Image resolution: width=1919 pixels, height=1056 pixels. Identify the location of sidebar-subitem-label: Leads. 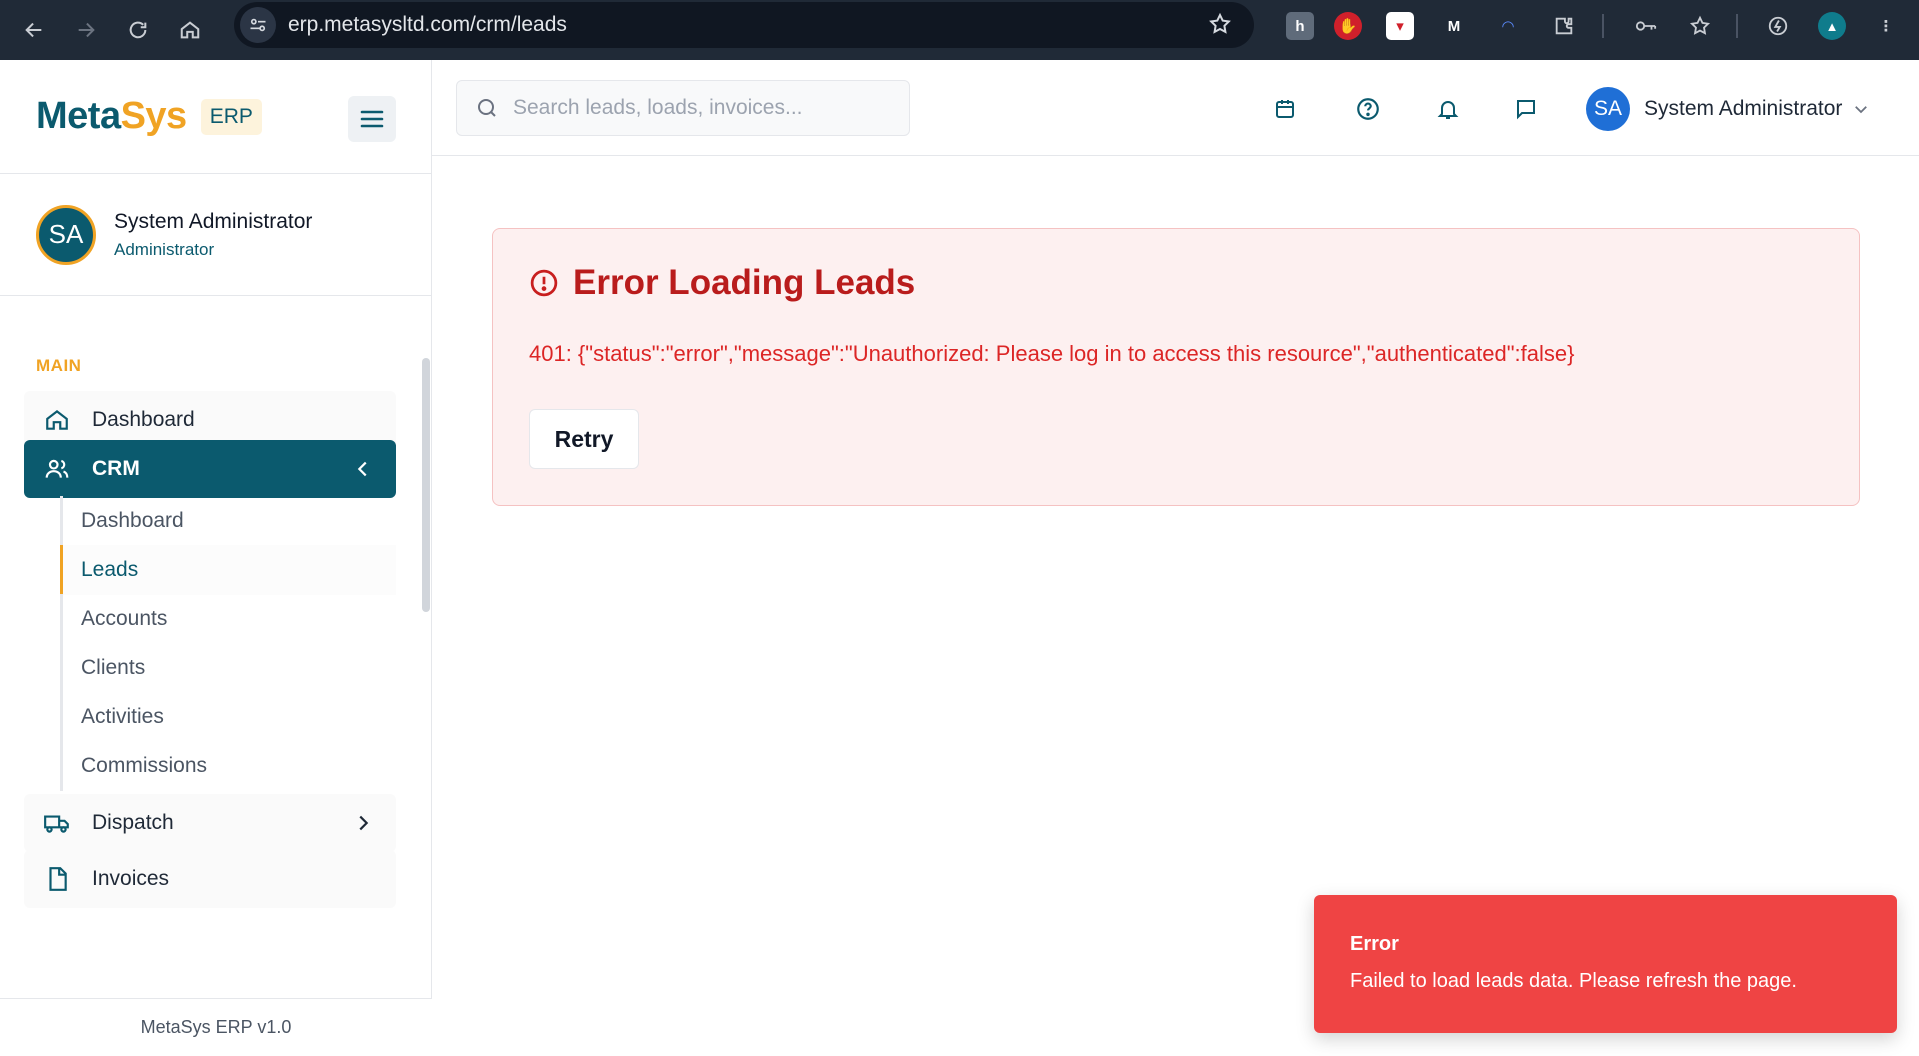
(110, 569).